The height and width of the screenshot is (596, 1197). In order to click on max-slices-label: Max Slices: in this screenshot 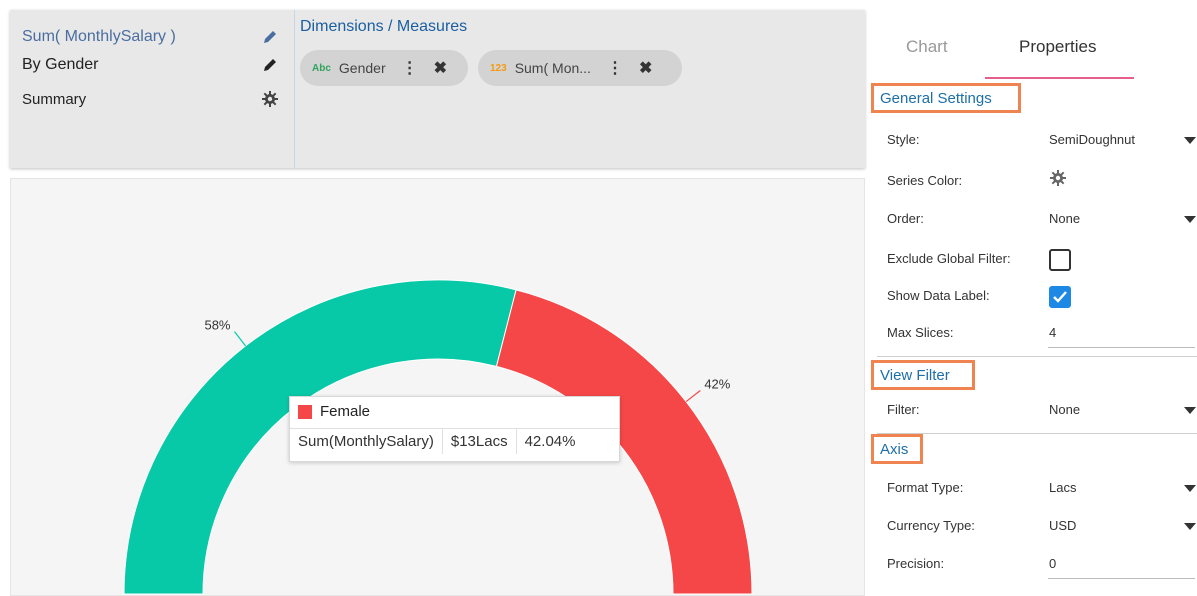, I will do `click(920, 332)`.